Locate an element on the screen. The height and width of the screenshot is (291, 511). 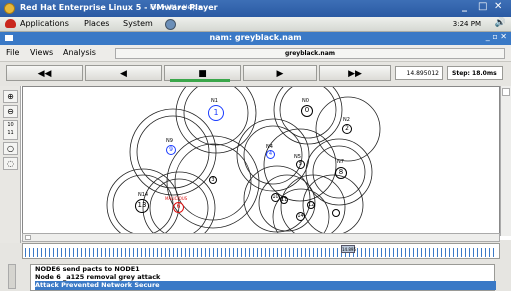
node-1: 1 is located at coordinates (216, 113).